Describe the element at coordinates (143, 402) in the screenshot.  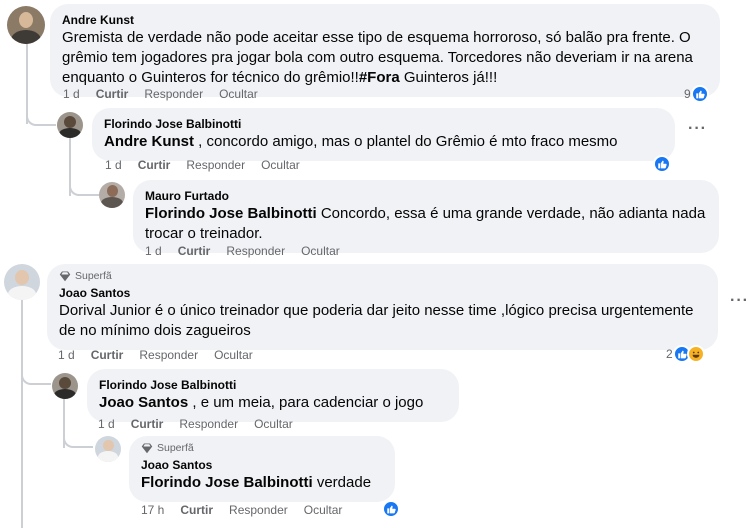
I see `mention-link: Joao Santos` at that location.